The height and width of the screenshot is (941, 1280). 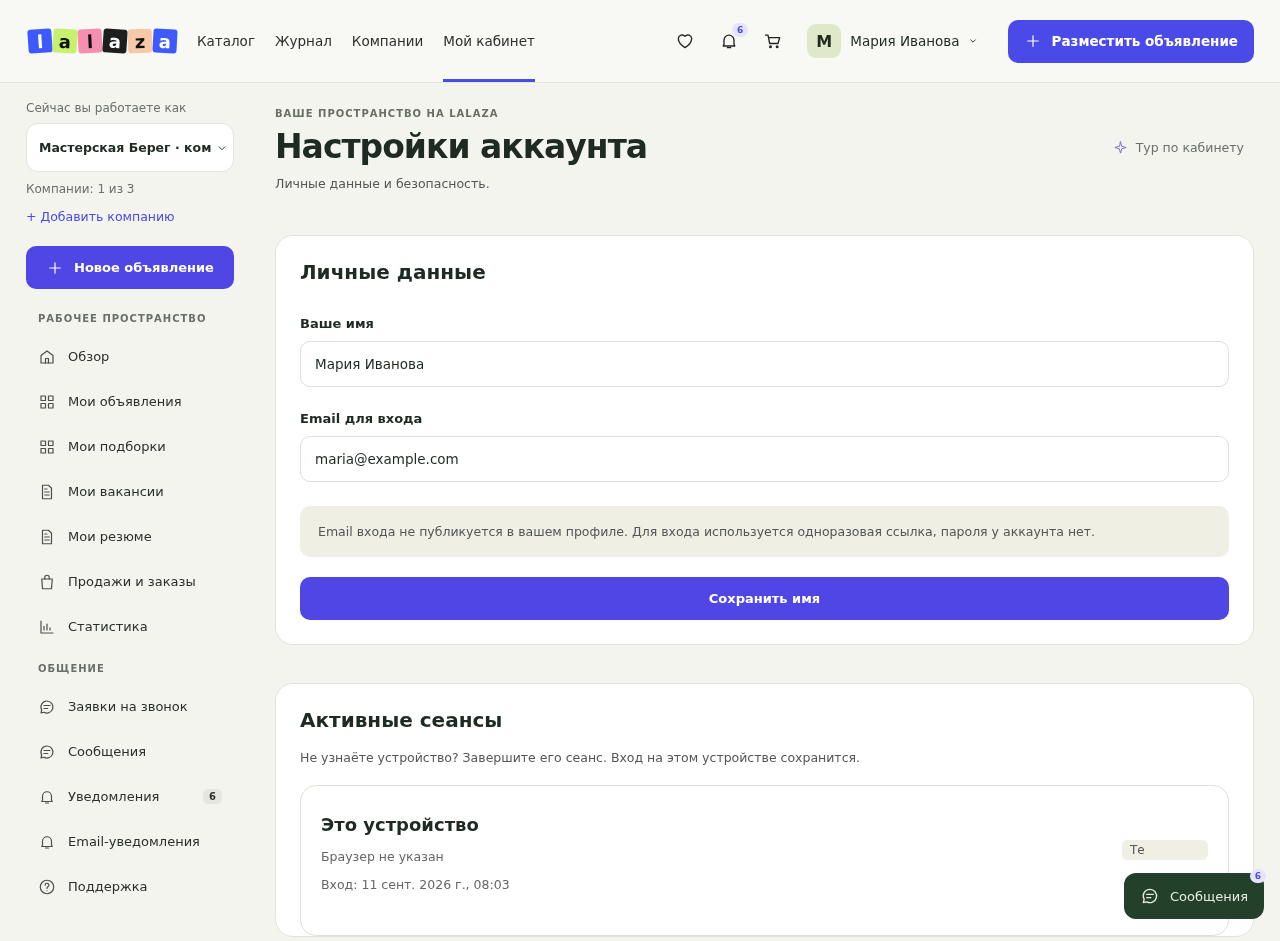 I want to click on notification-badge: 6, so click(x=740, y=30).